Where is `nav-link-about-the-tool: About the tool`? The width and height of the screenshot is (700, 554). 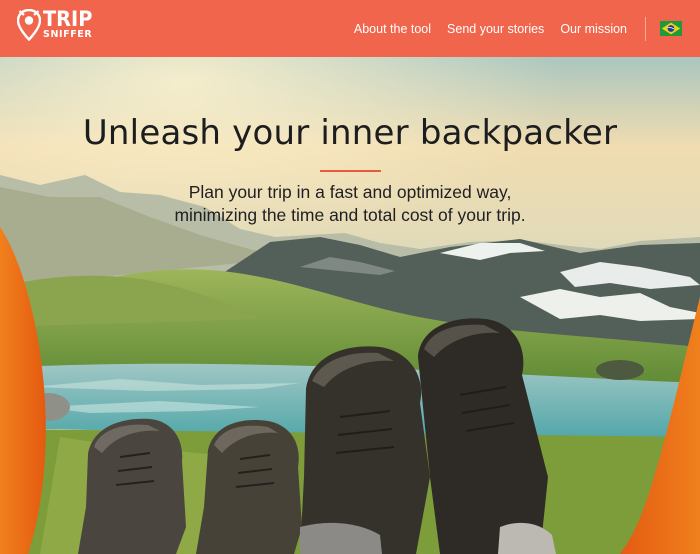 nav-link-about-the-tool: About the tool is located at coordinates (392, 29).